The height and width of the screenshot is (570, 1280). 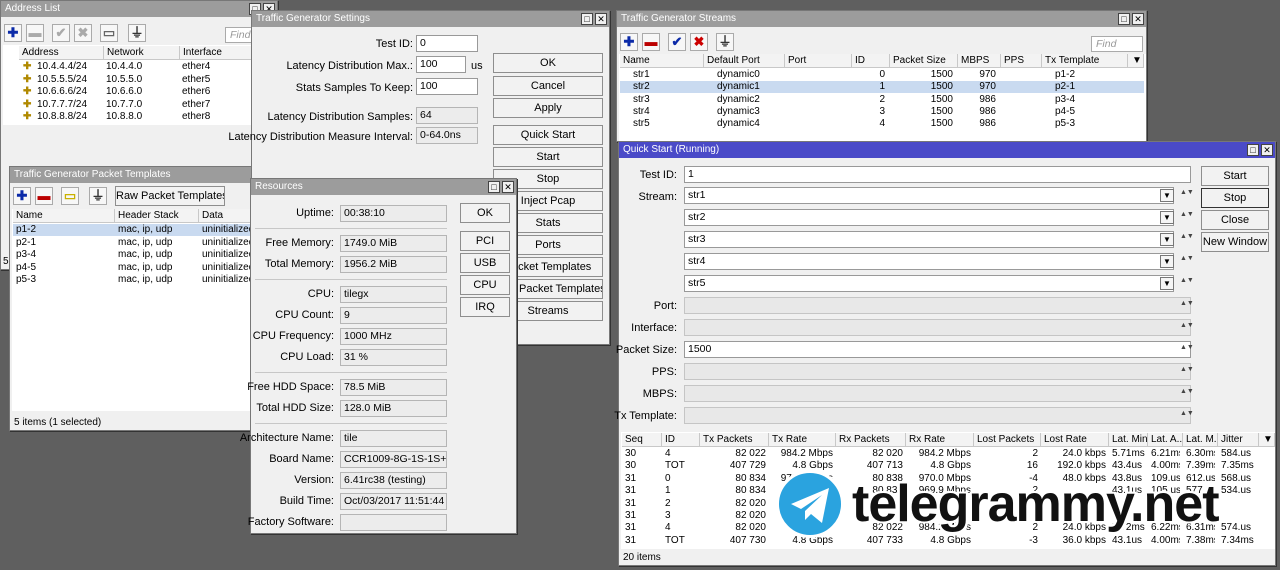 I want to click on table-cell: 407 730, so click(x=734, y=541).